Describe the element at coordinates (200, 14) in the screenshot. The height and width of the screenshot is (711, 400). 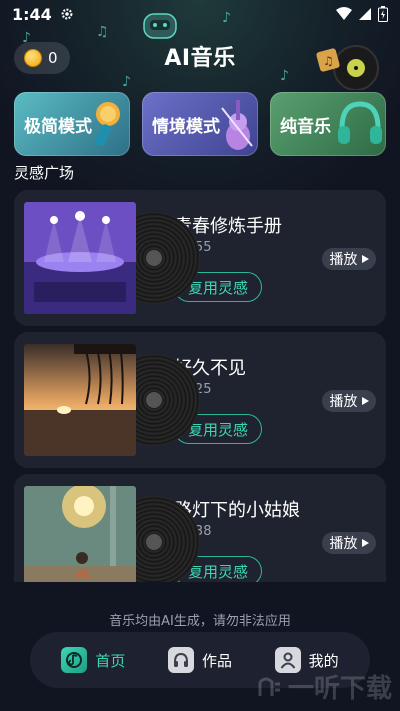
I see `status-bar: 1:44` at that location.